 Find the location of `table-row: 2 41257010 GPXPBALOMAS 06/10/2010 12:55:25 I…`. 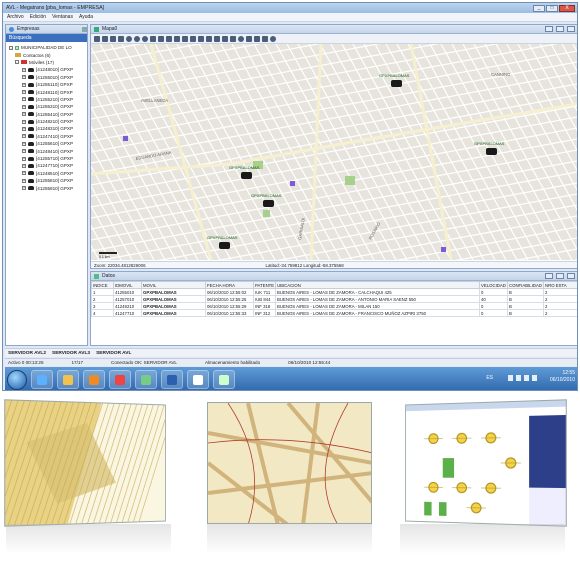

table-row: 2 41257010 GPXPBALOMAS 06/10/2010 12:55:25 I… is located at coordinates (334, 299).